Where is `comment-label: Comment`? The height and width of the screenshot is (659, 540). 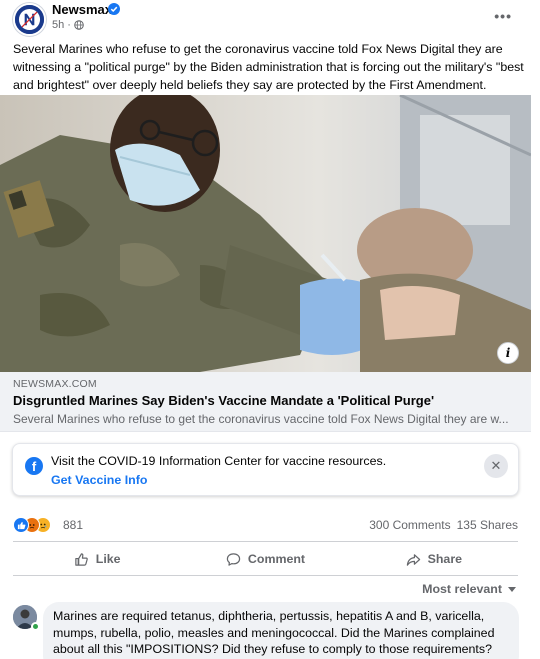 comment-label: Comment is located at coordinates (276, 559).